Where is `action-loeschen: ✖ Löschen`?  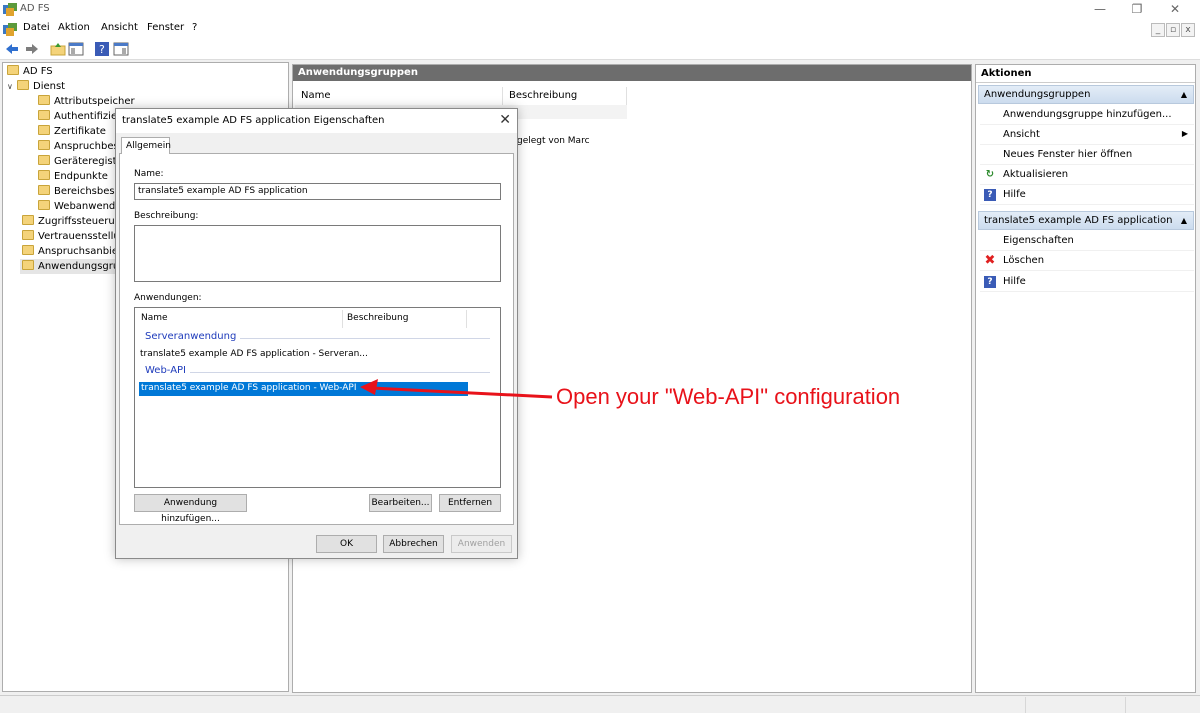
action-loeschen: ✖ Löschen is located at coordinates (1087, 261).